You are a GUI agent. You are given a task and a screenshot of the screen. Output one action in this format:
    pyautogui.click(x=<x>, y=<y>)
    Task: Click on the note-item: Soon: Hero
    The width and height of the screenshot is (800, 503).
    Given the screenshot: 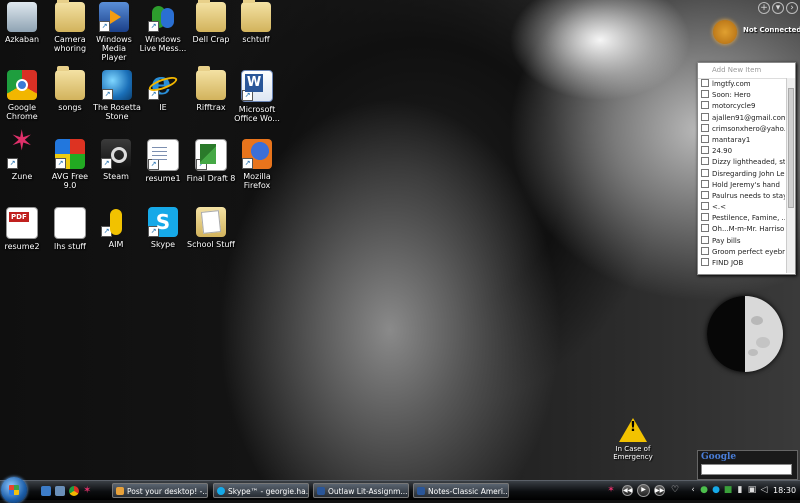 What is the action you would take?
    pyautogui.click(x=741, y=95)
    